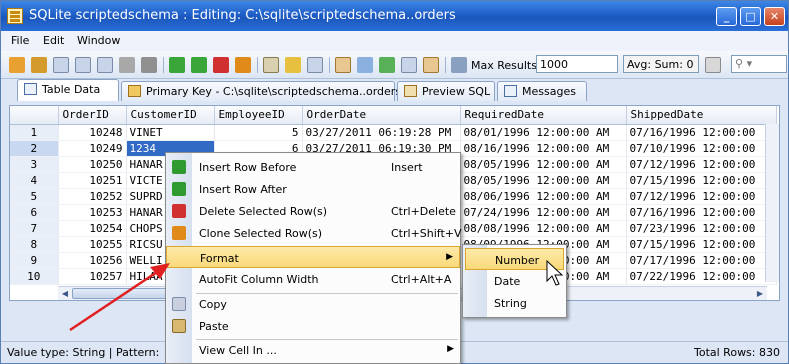  What do you see at coordinates (555, 272) in the screenshot?
I see `mouse-cursor-icon` at bounding box center [555, 272].